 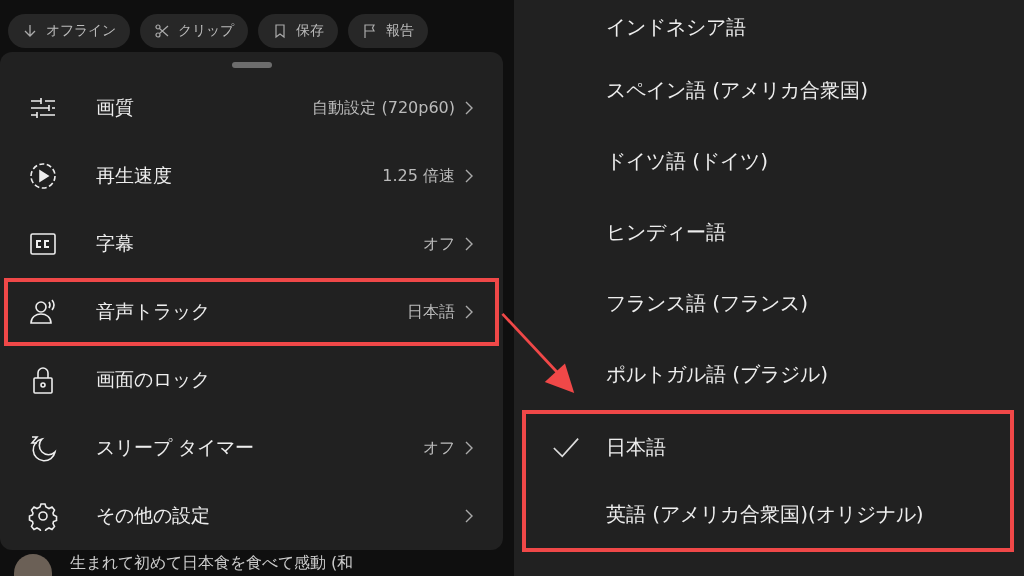 I want to click on settings-row: 画質 自動設定 (720p60), so click(x=251, y=108).